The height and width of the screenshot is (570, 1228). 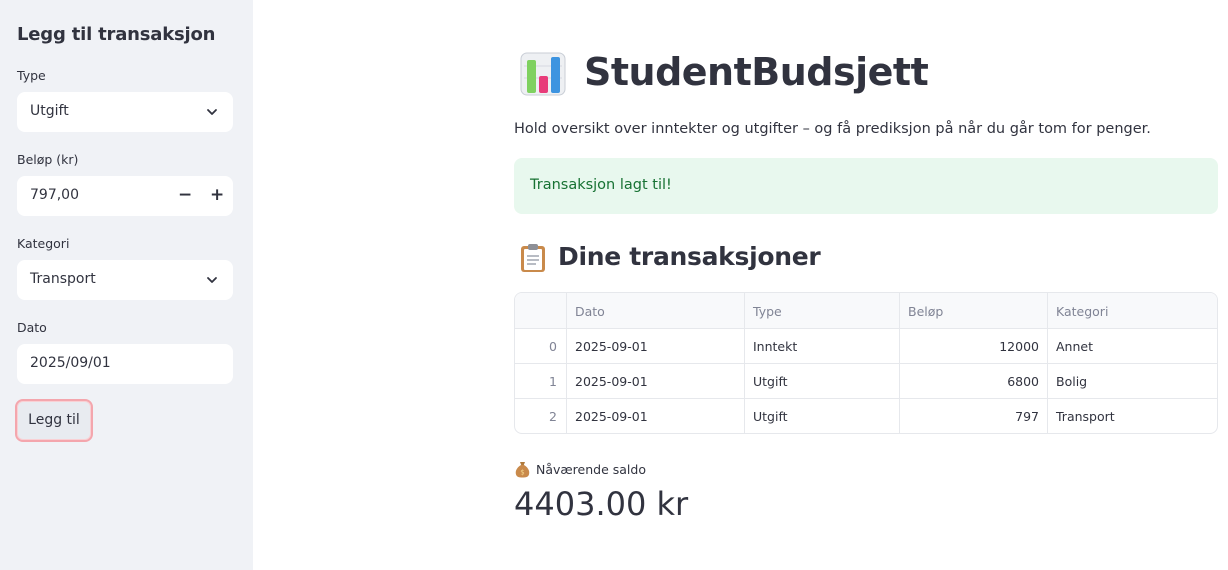 I want to click on table-header: Dato Type Beløp Kategori, so click(x=866, y=311).